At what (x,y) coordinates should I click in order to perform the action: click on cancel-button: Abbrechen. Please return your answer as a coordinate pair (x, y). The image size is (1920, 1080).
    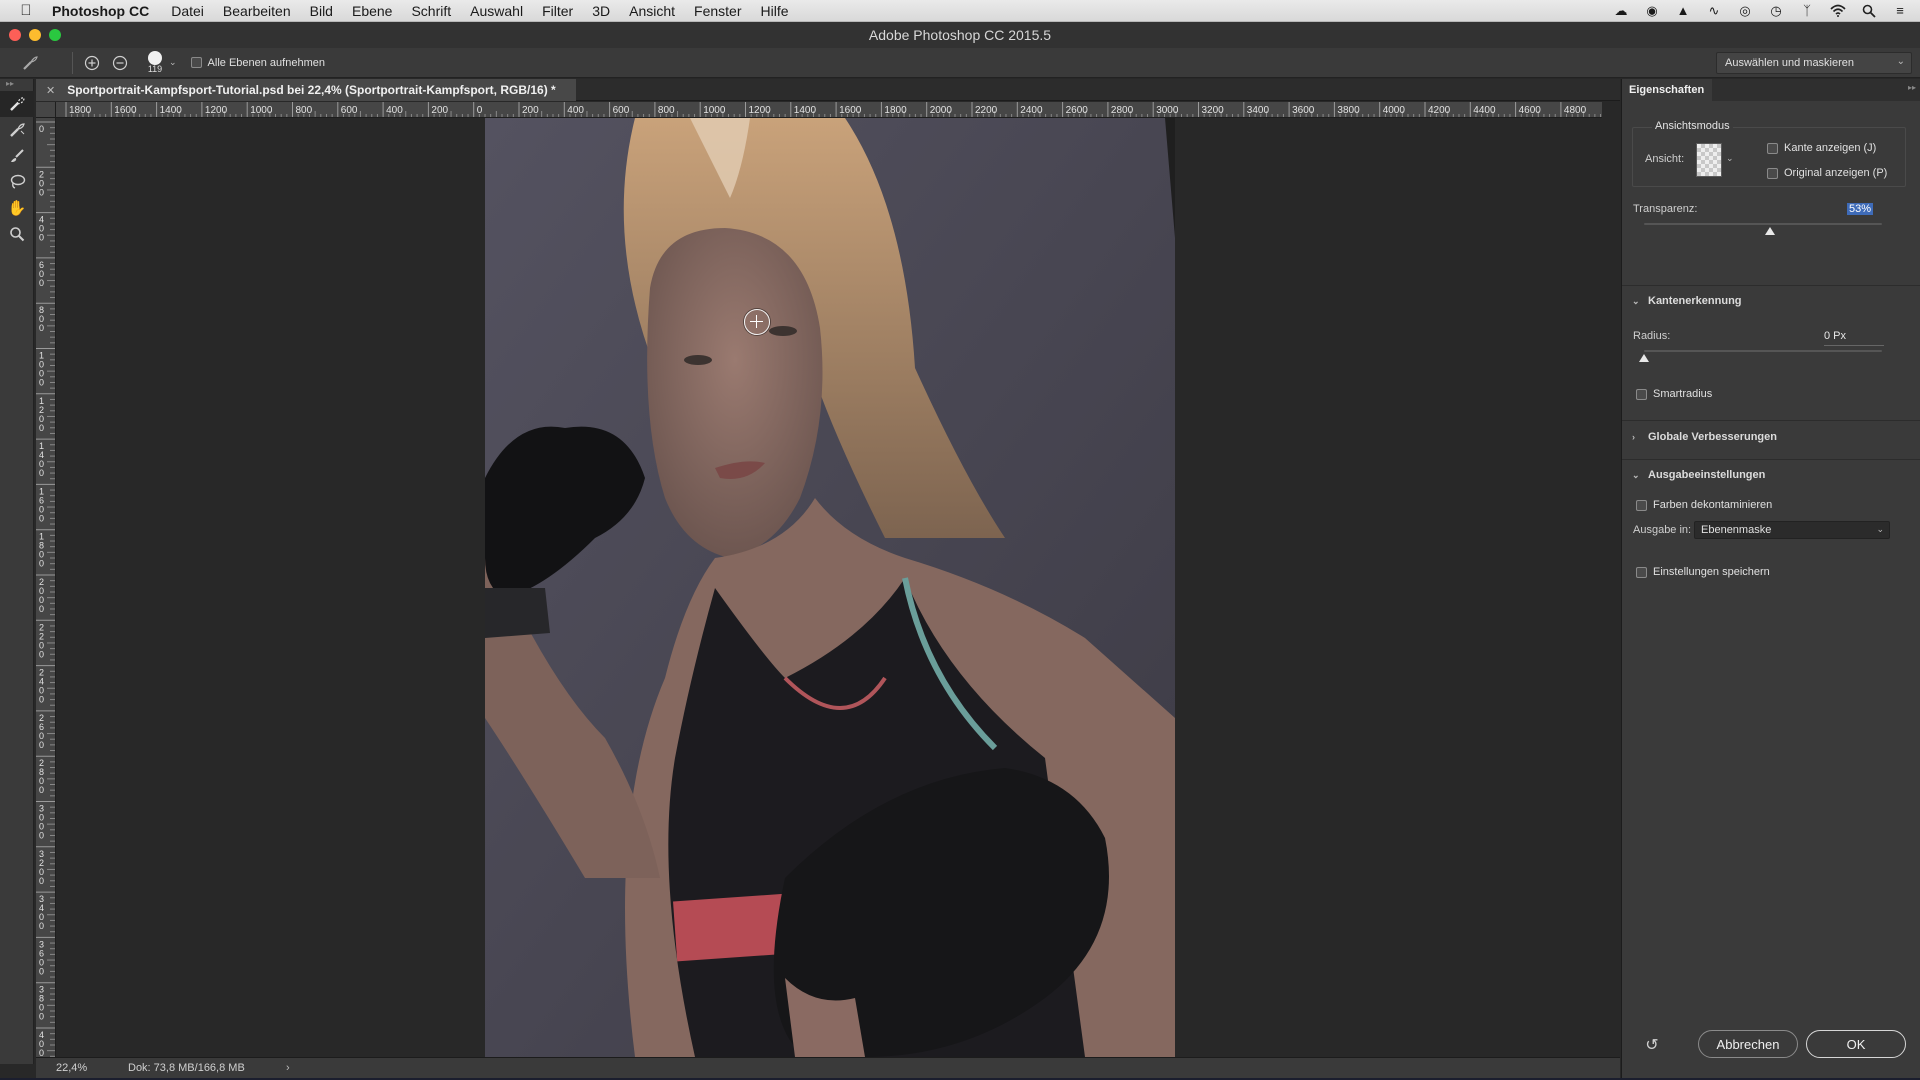
    Looking at the image, I should click on (1748, 1044).